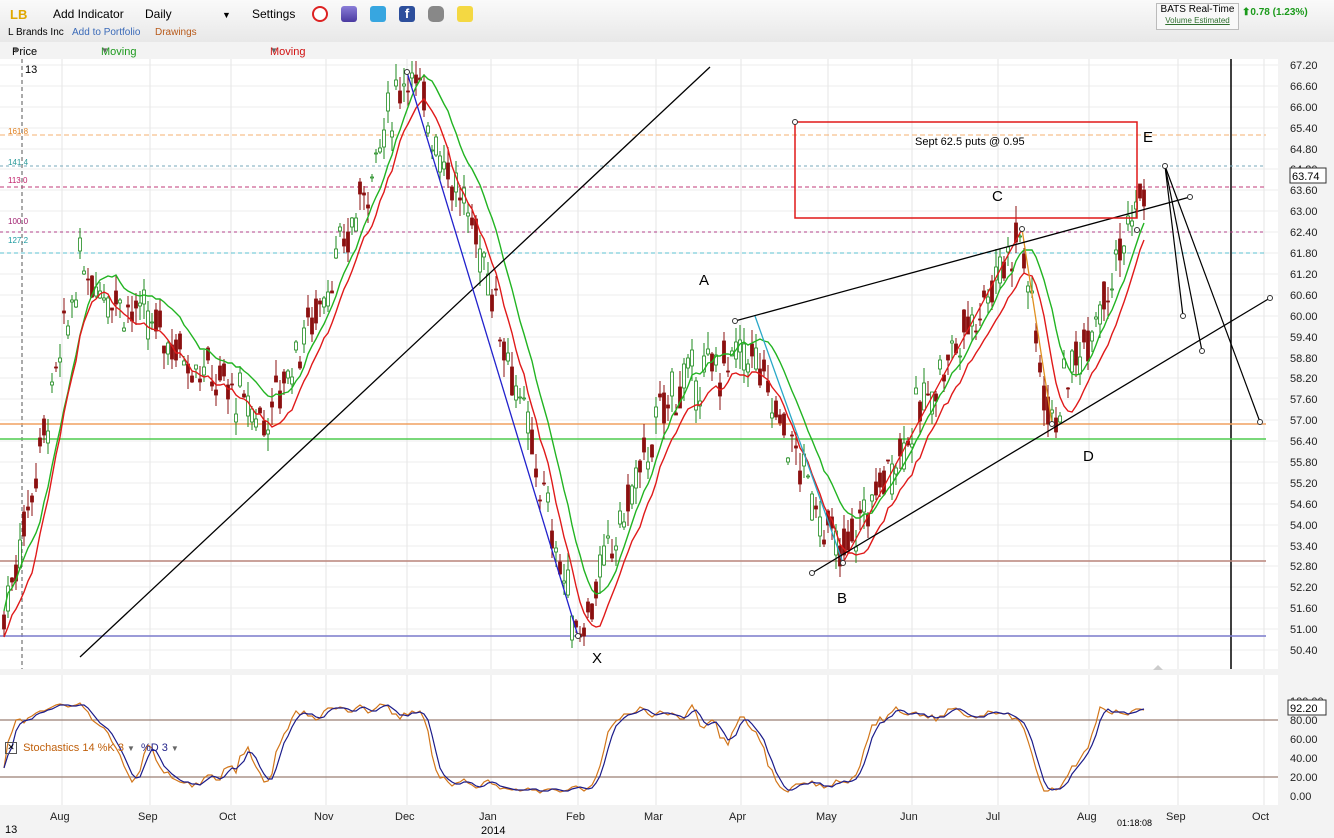  I want to click on timestamp: 01:18:08, so click(1134, 823).